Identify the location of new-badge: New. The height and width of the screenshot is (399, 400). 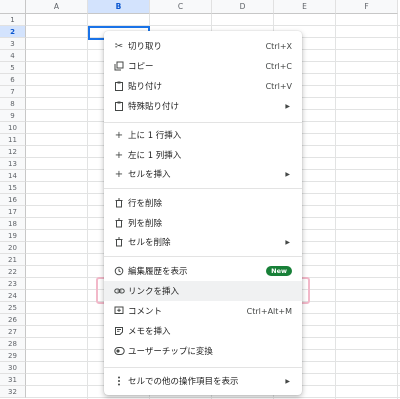
(279, 271).